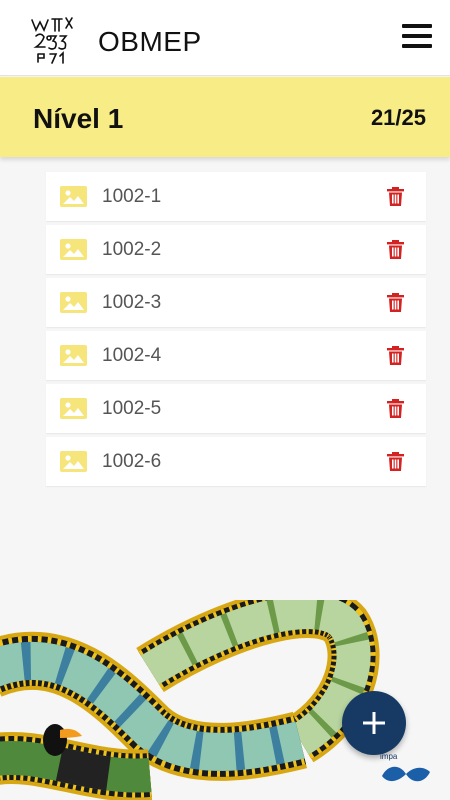 This screenshot has height=800, width=450. I want to click on app-title: OBMEP, so click(150, 41).